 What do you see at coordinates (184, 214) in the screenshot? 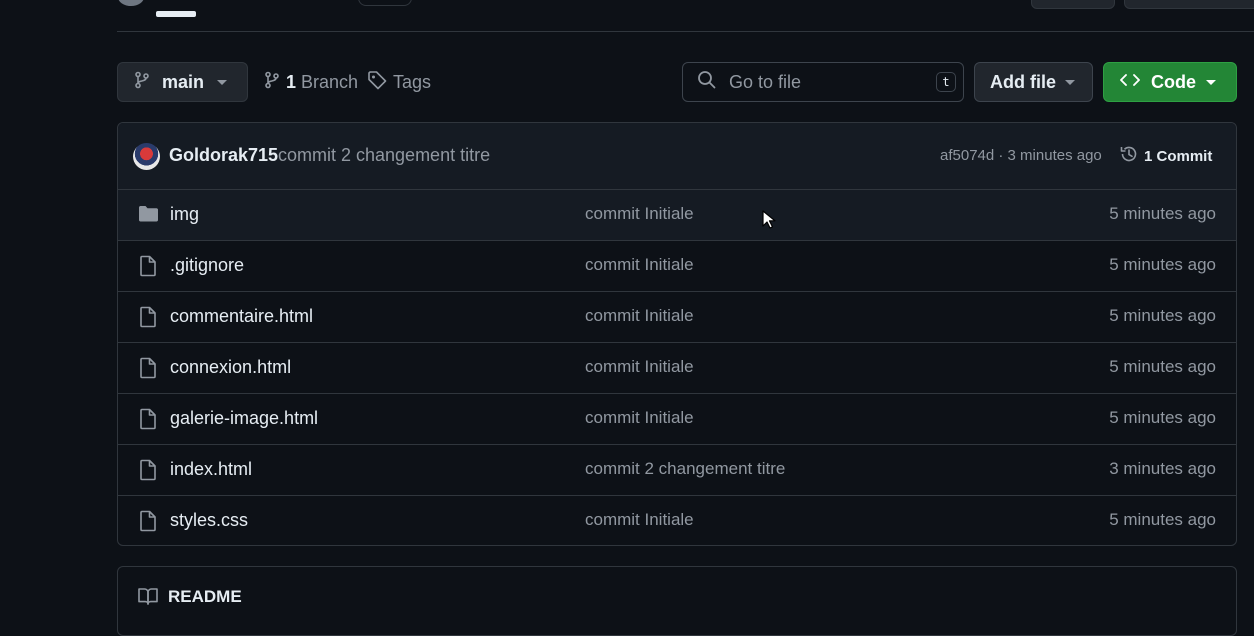
I see `file-name: img` at bounding box center [184, 214].